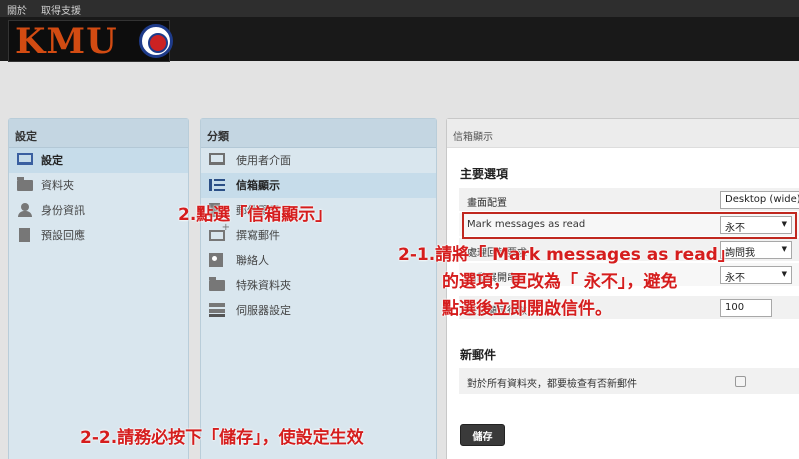 The image size is (799, 459). I want to click on server-icon, so click(217, 310).